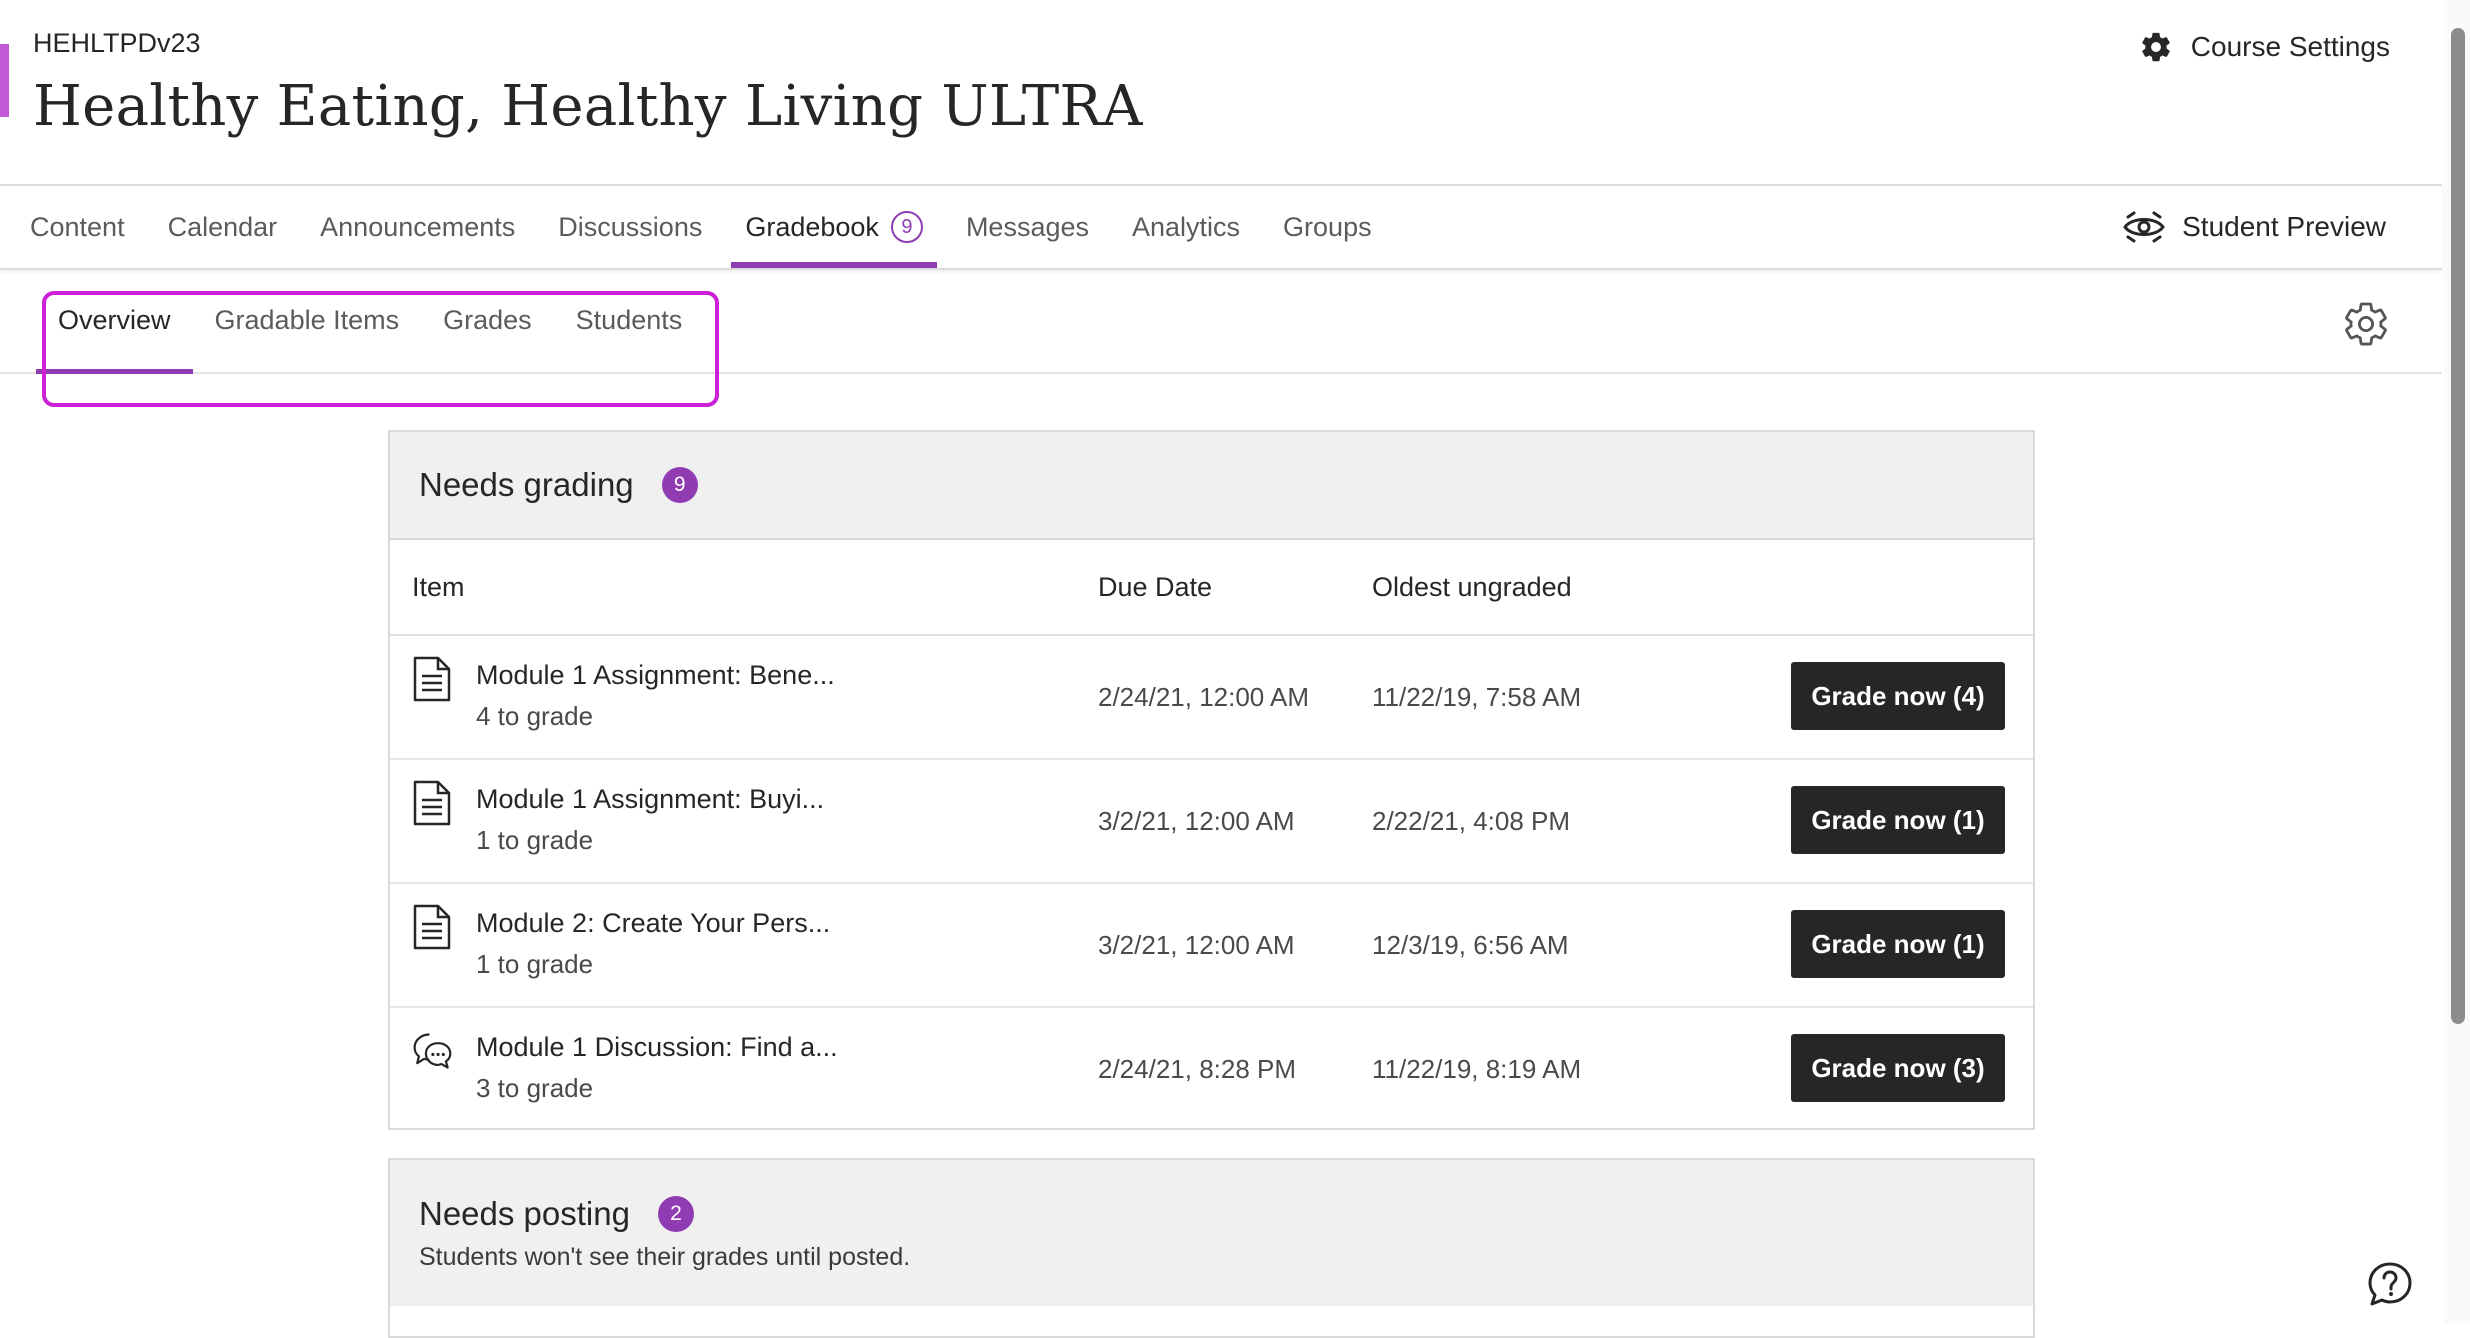  I want to click on tab-label: Calendar, so click(222, 226).